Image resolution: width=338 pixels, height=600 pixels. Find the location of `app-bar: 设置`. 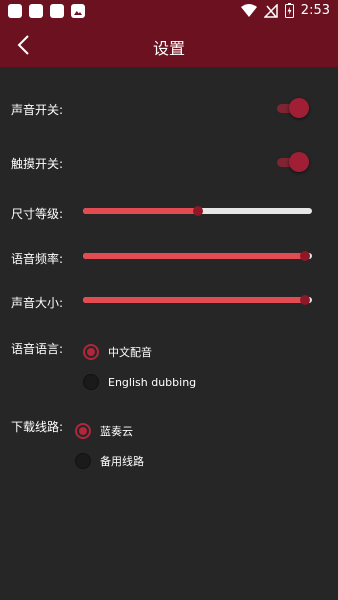

app-bar: 设置 is located at coordinates (169, 45).